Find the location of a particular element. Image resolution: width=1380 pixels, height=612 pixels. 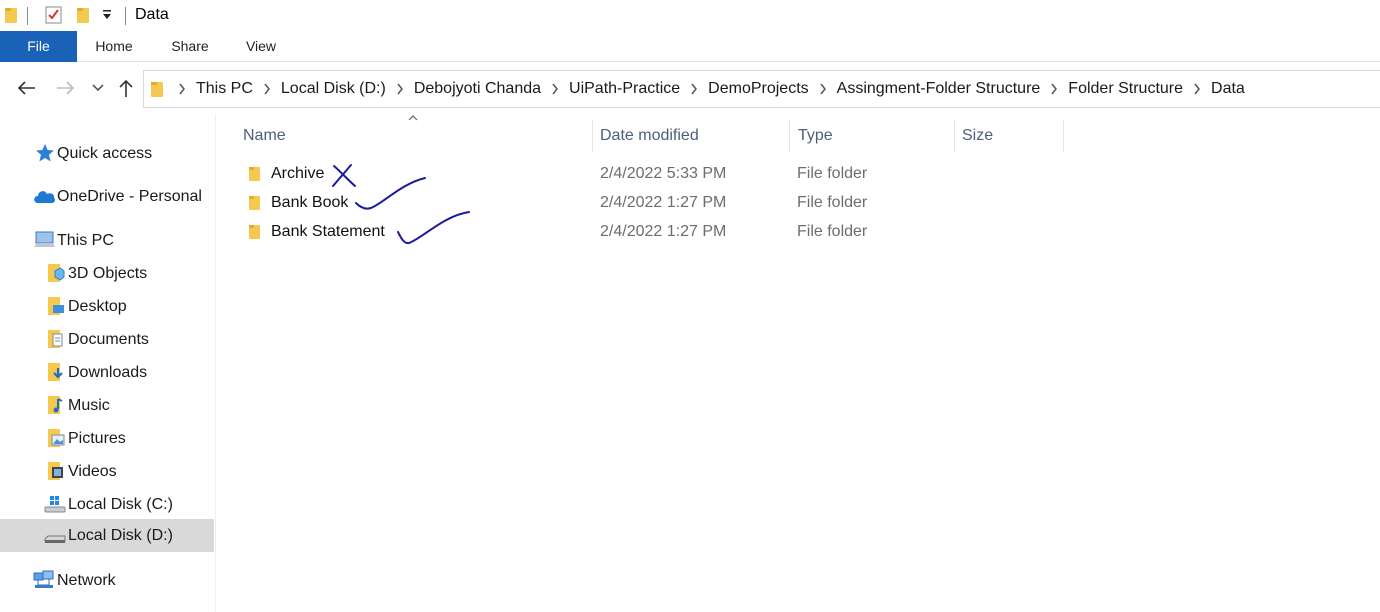

new-folder-icon is located at coordinates (83, 17).